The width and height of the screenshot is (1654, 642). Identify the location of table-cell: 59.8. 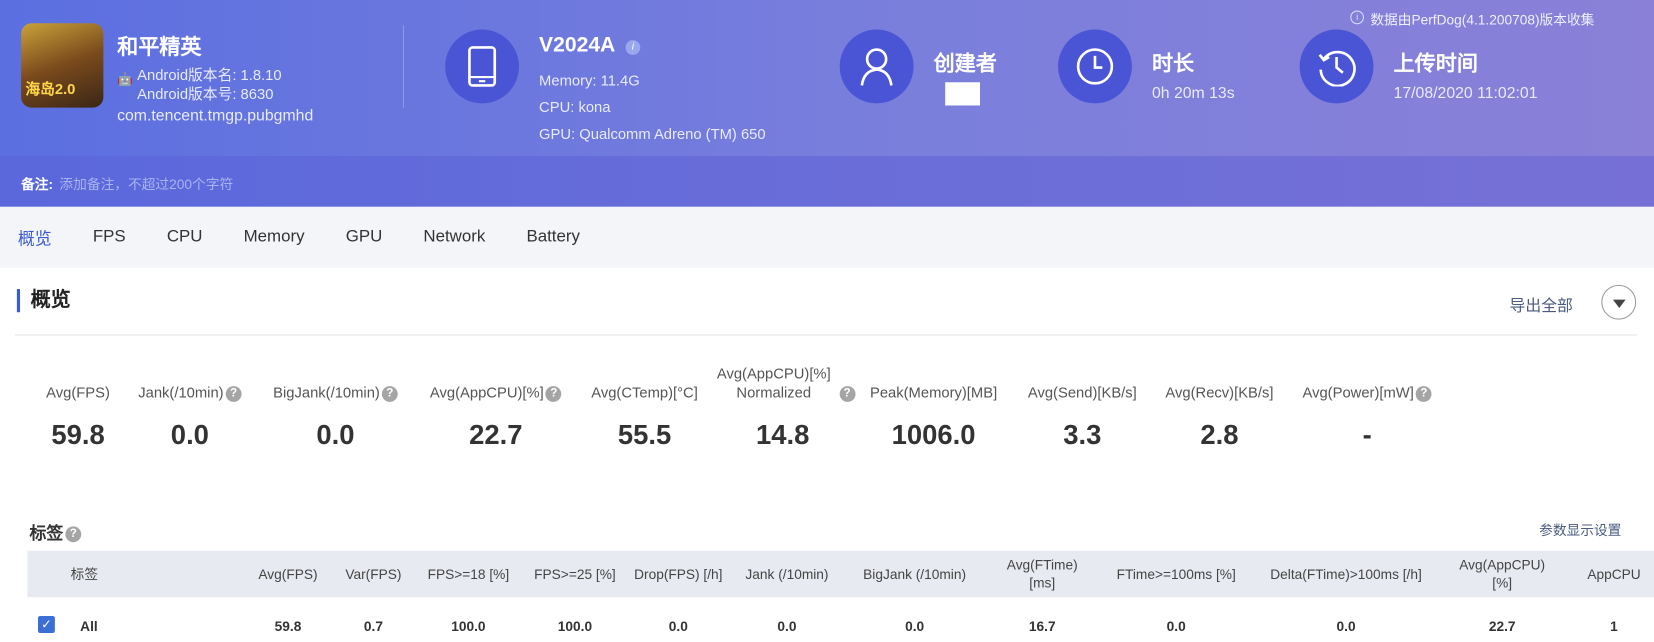
(288, 626).